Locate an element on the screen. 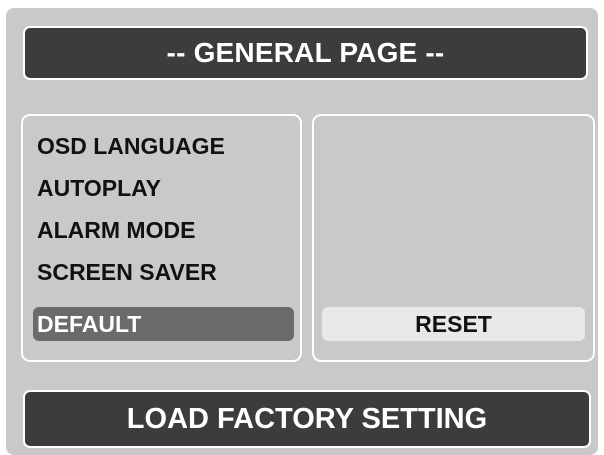  menu-item-osd-language: OSD LANGUAGE is located at coordinates (163, 146).